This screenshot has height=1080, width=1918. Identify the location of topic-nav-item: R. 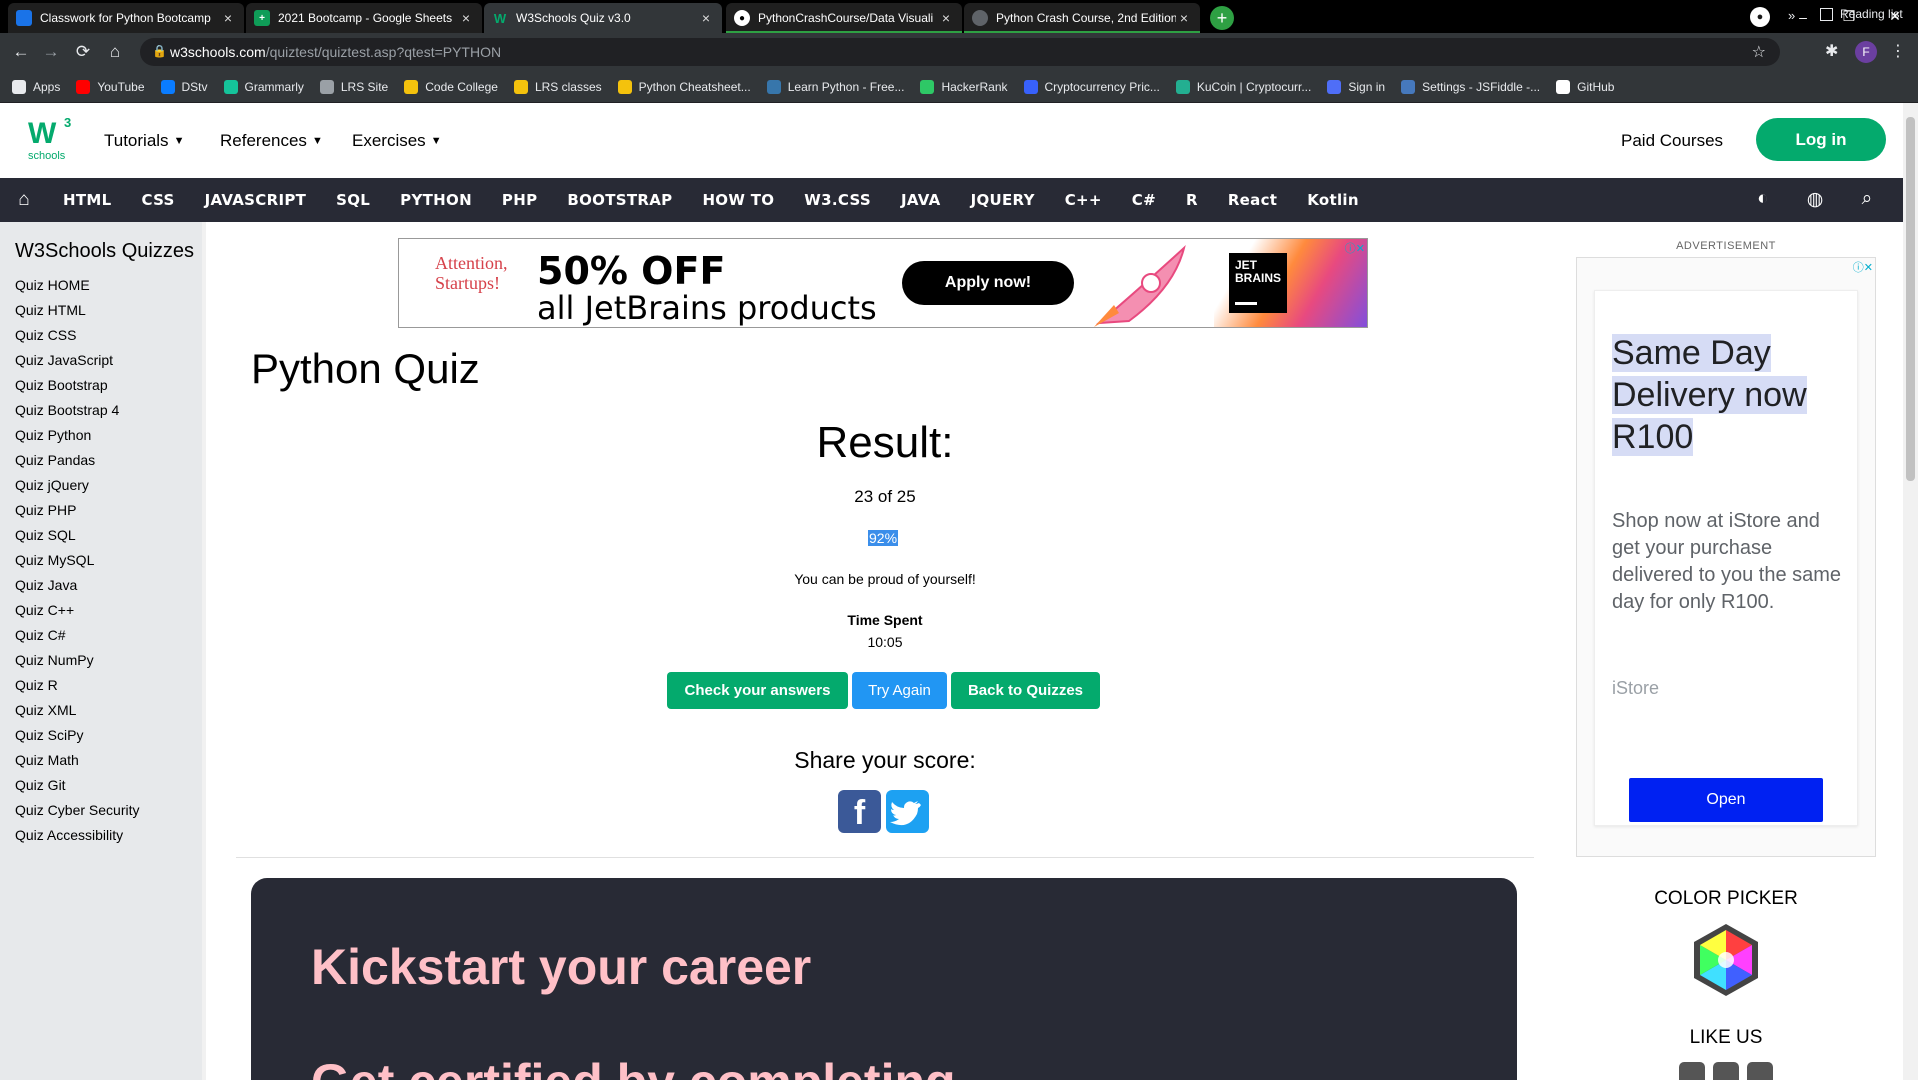
(1192, 200).